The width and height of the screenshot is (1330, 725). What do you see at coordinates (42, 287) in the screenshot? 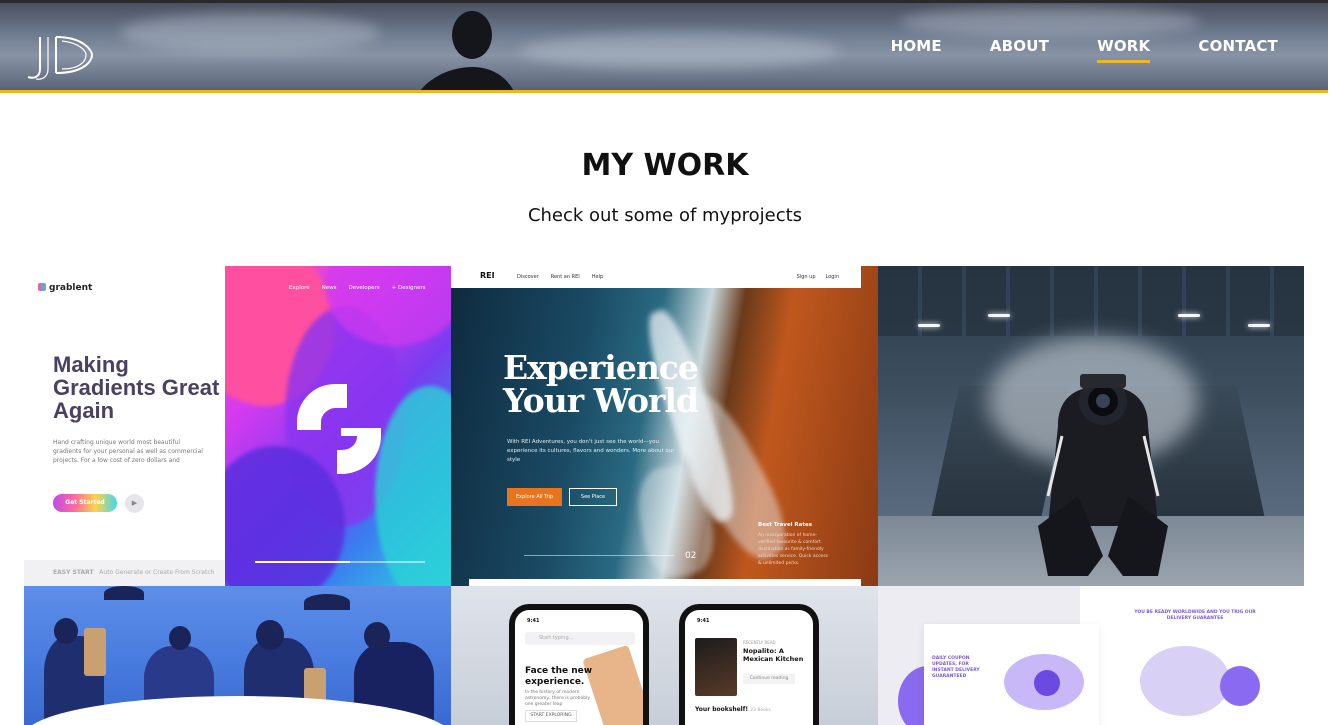
I see `grablent-logo-icon` at bounding box center [42, 287].